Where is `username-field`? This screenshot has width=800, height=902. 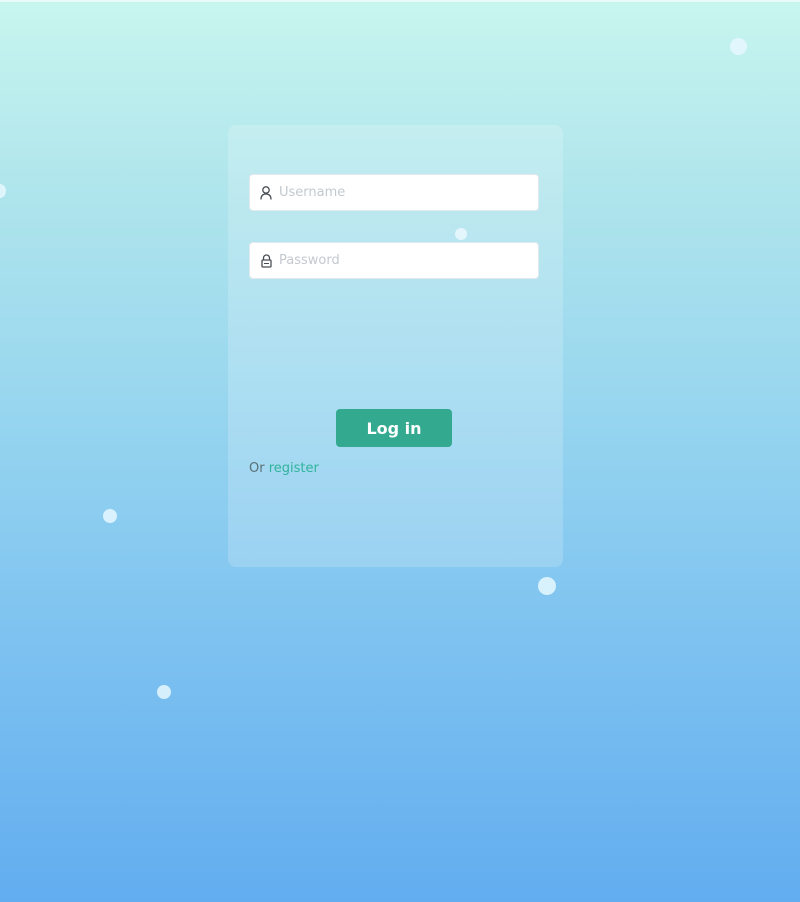
username-field is located at coordinates (394, 192).